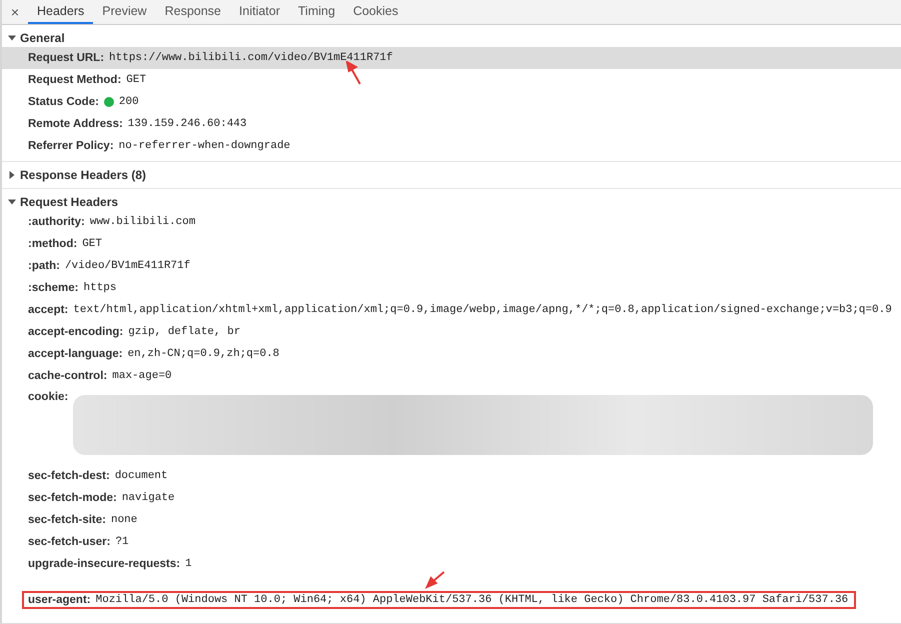  What do you see at coordinates (74, 173) in the screenshot?
I see `section-header: Response Headers (8)` at bounding box center [74, 173].